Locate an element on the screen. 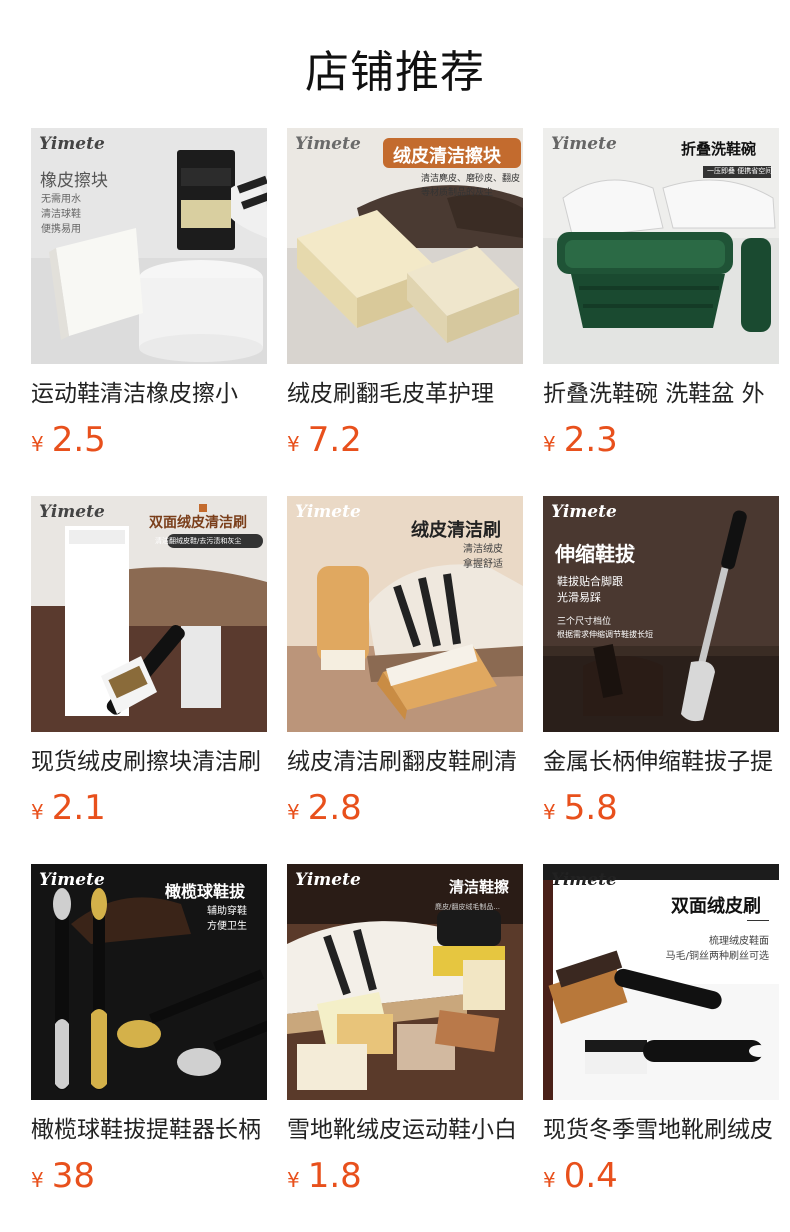 Image resolution: width=790 pixels, height=1232 pixels. product-name: 现货绒皮刷擦块清洁刷 is located at coordinates (149, 763).